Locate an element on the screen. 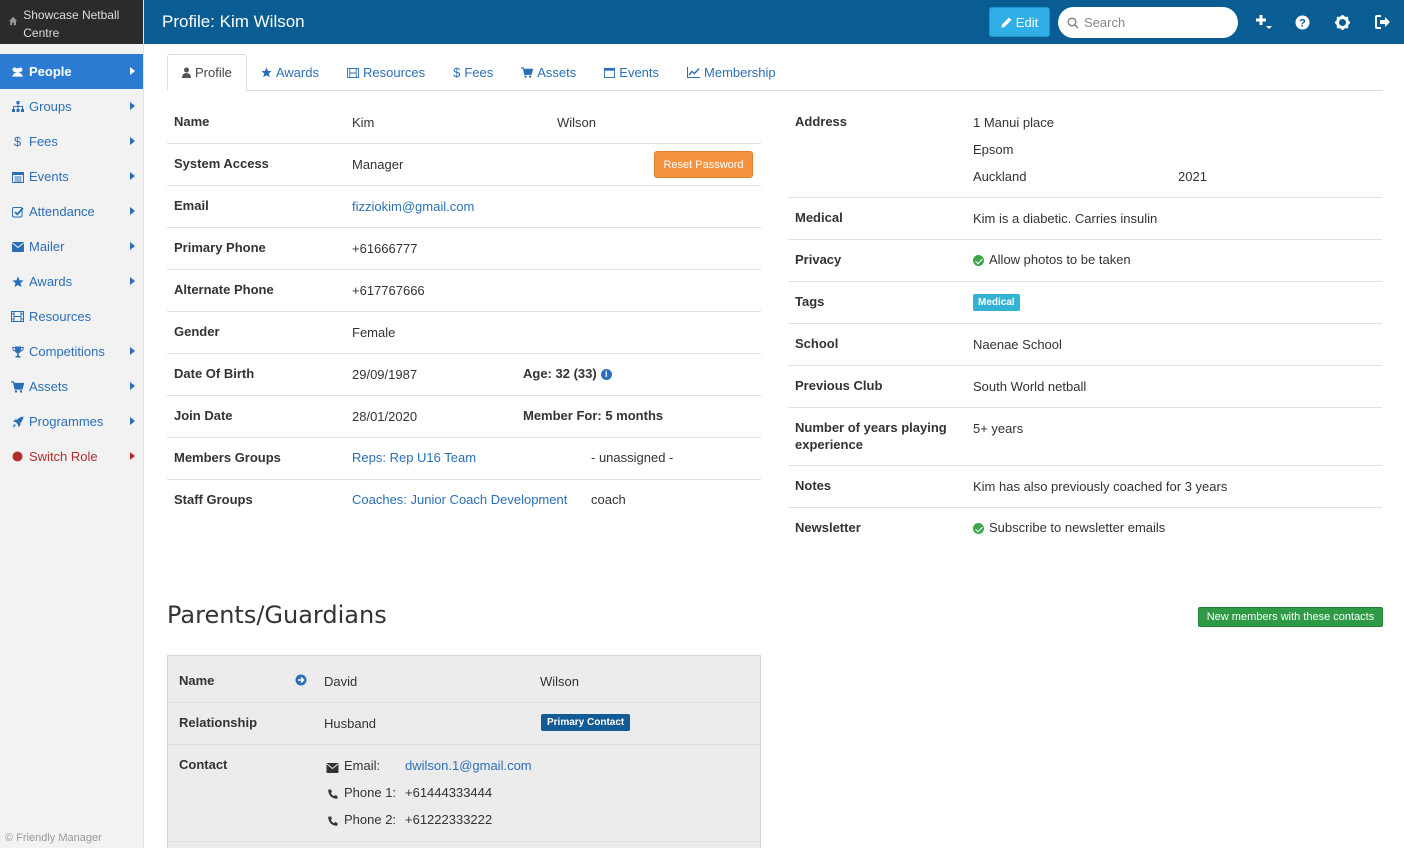  dollar-icon: $ is located at coordinates (457, 72).